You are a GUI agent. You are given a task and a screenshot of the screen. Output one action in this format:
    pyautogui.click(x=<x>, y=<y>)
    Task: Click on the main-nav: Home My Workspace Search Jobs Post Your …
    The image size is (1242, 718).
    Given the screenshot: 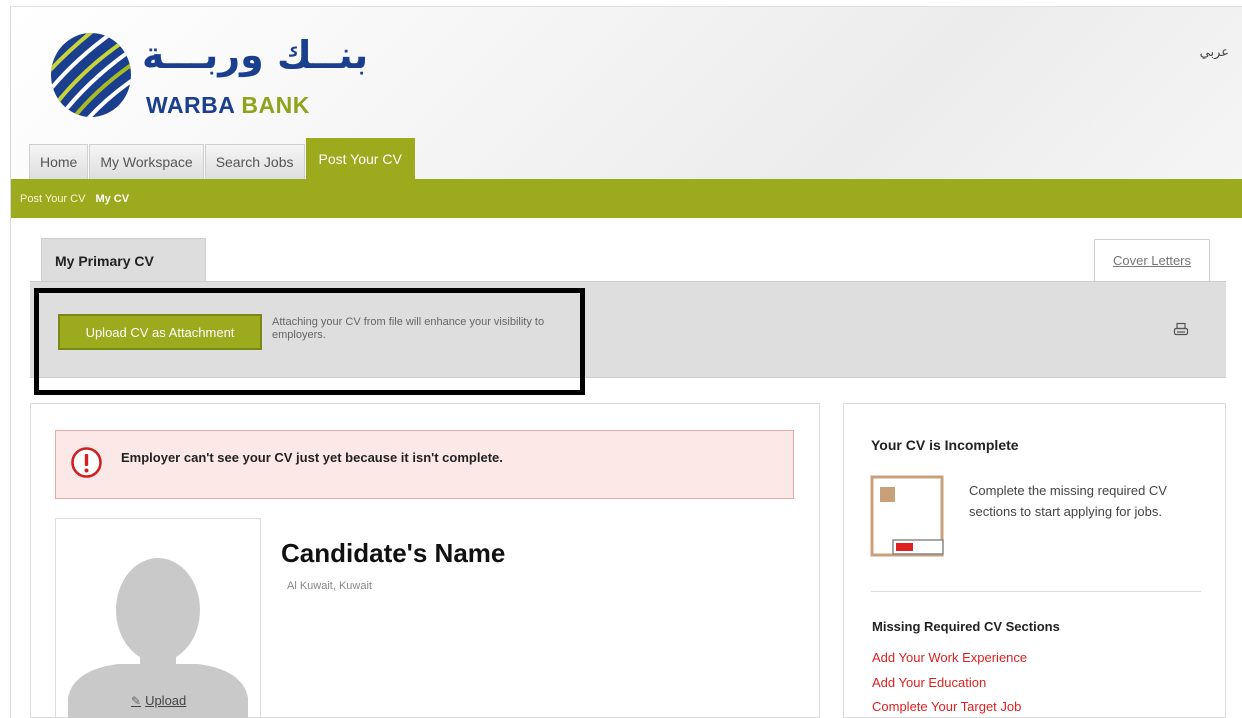 What is the action you would take?
    pyautogui.click(x=222, y=158)
    